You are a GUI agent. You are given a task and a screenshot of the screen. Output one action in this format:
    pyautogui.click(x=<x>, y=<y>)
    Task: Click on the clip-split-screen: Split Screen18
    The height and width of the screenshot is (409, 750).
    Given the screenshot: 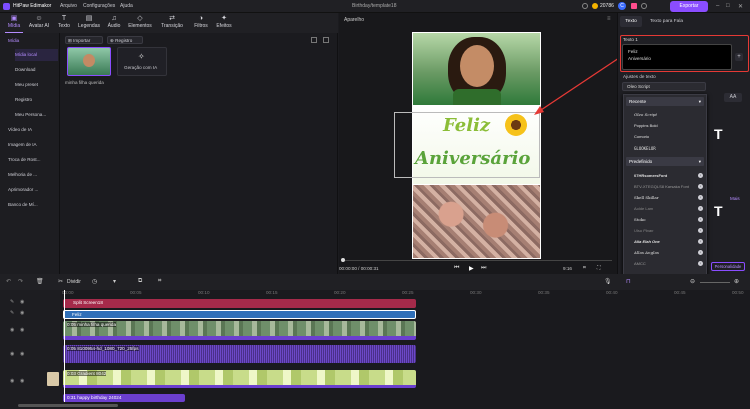 What is the action you would take?
    pyautogui.click(x=239, y=303)
    